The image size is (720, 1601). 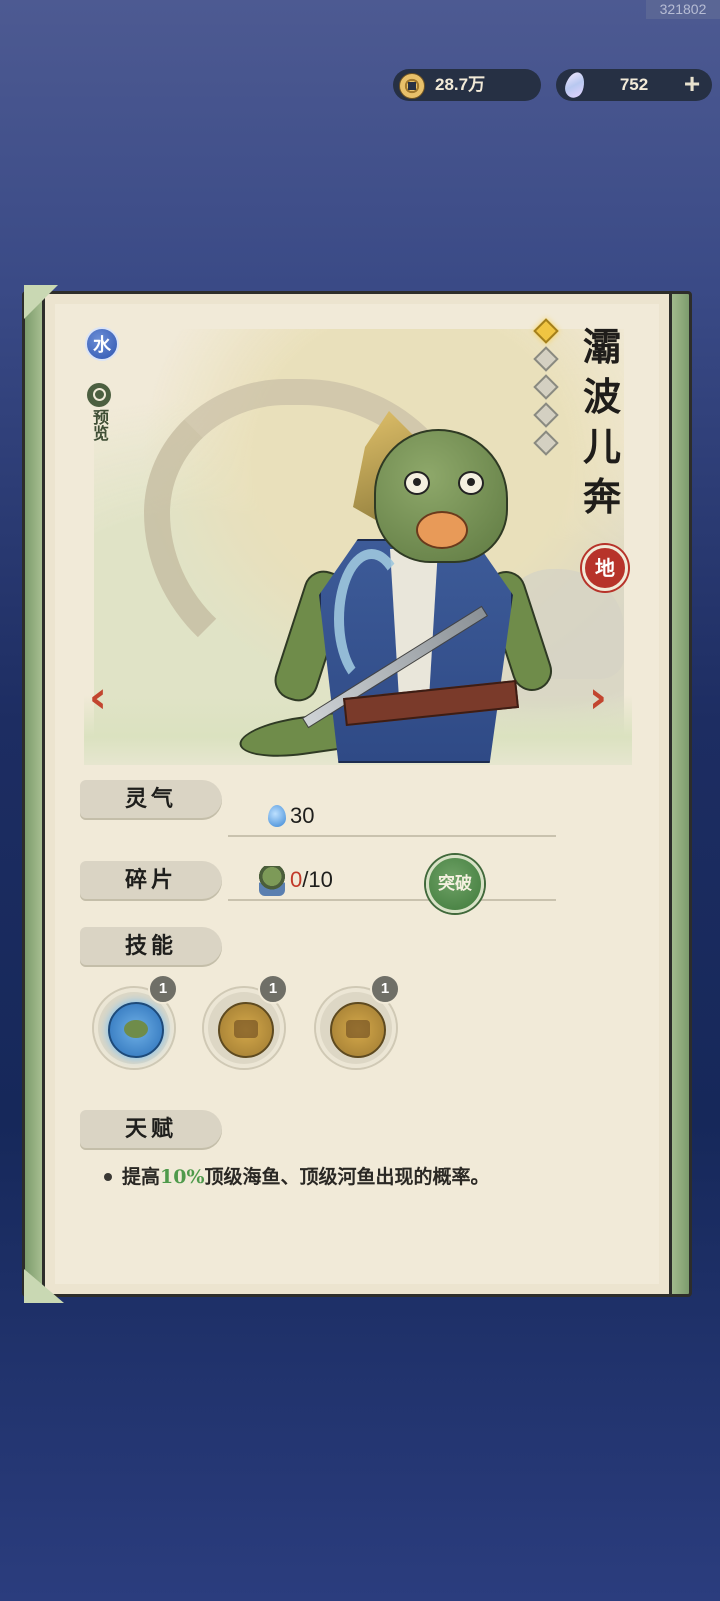 What do you see at coordinates (412, 86) in the screenshot?
I see `copper-coin-icon` at bounding box center [412, 86].